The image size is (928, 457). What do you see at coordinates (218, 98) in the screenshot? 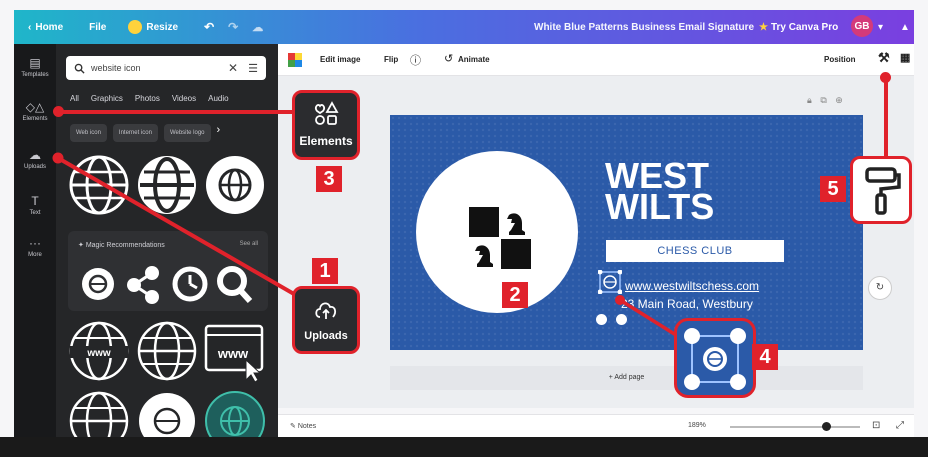
I see `tab-audio: Audio` at bounding box center [218, 98].